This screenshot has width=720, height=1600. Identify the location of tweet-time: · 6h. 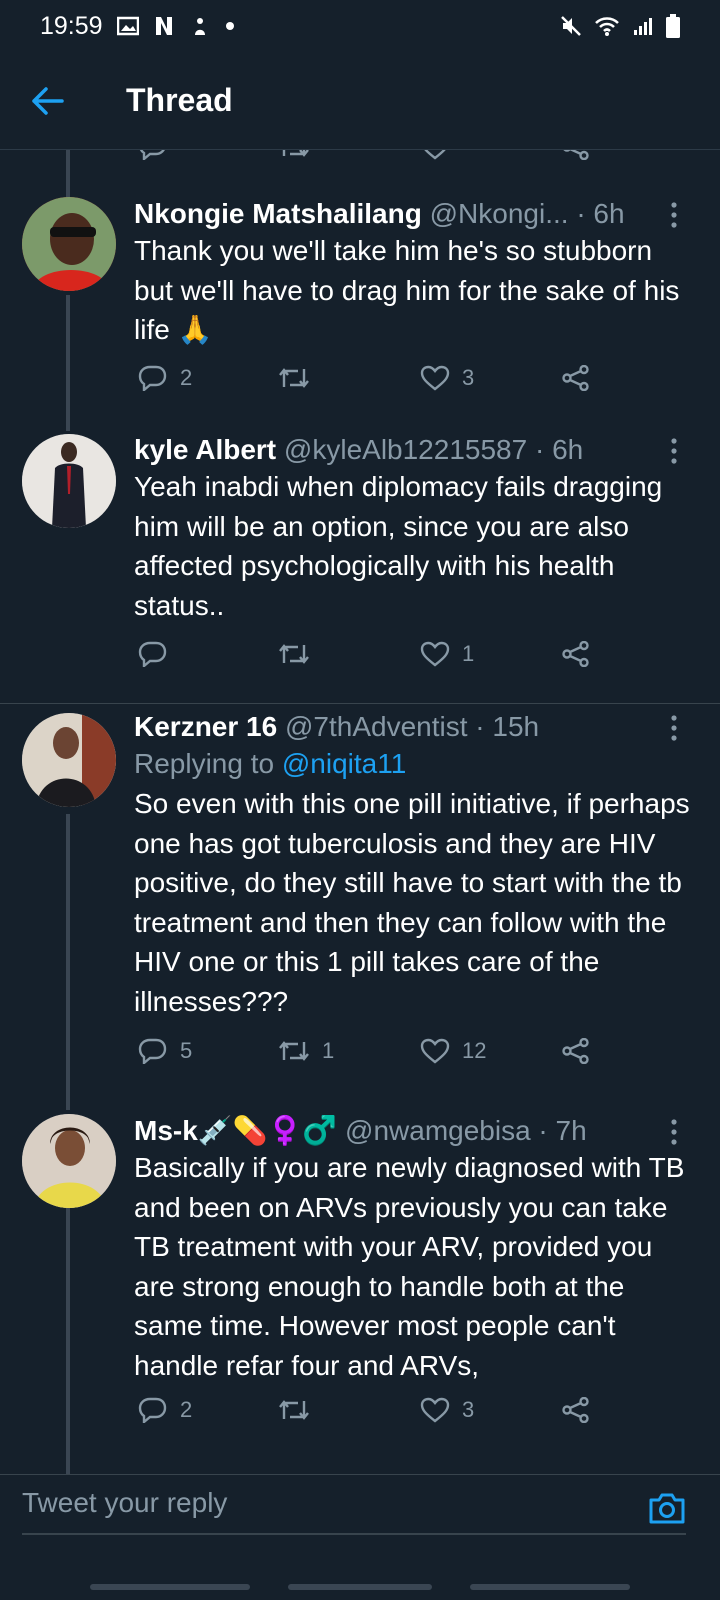
(600, 213).